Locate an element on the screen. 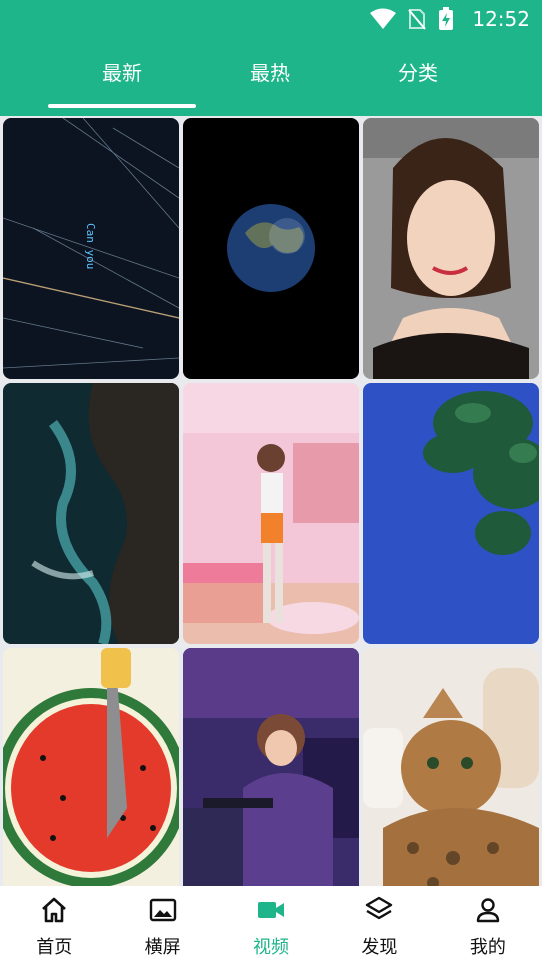 The height and width of the screenshot is (965, 542). nav-landscape-label: 横屏 is located at coordinates (162, 947).